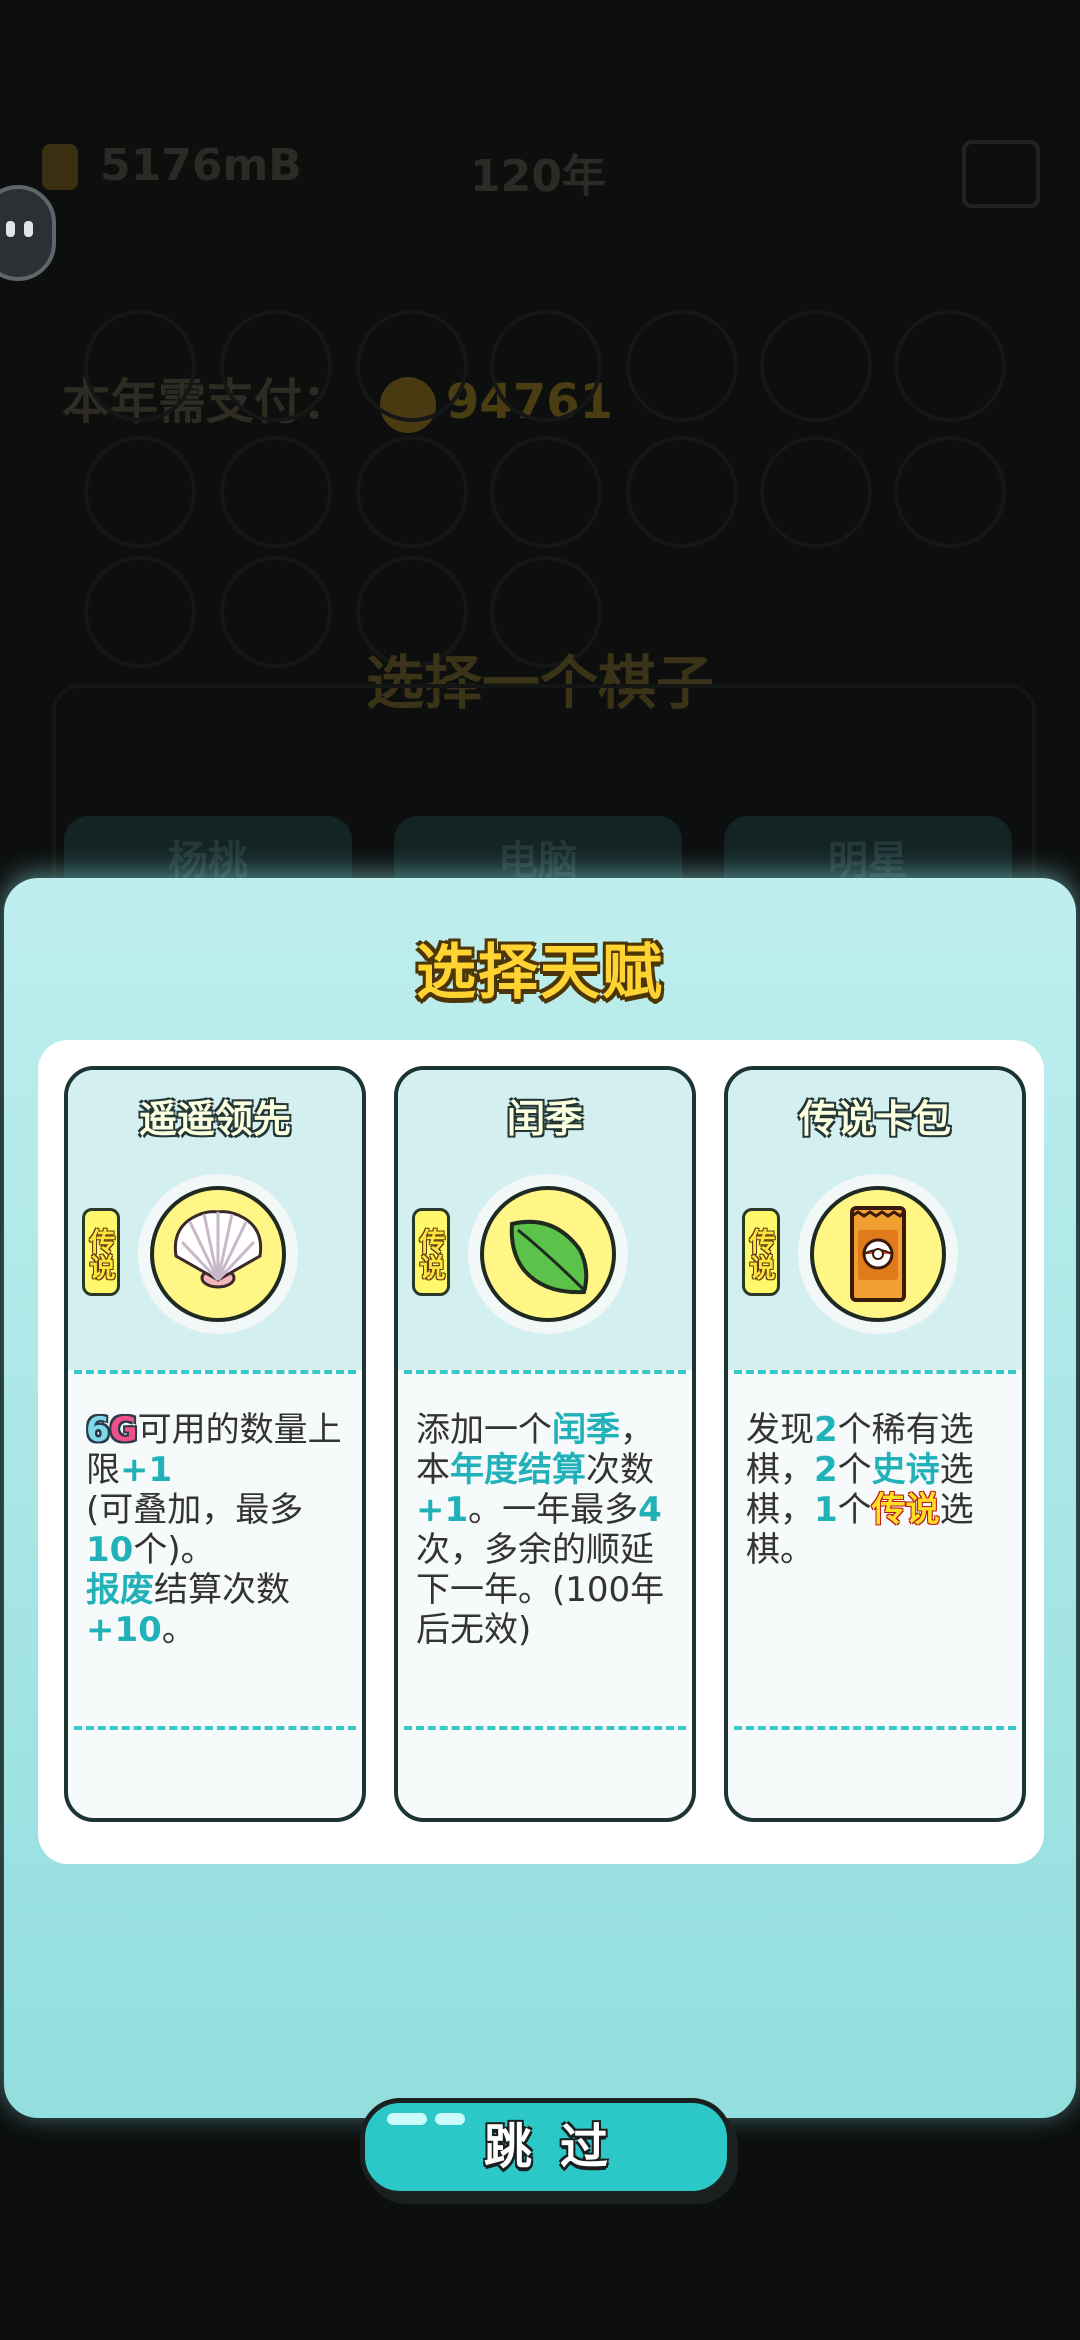 The width and height of the screenshot is (1080, 2340). I want to click on money-icon, so click(60, 167).